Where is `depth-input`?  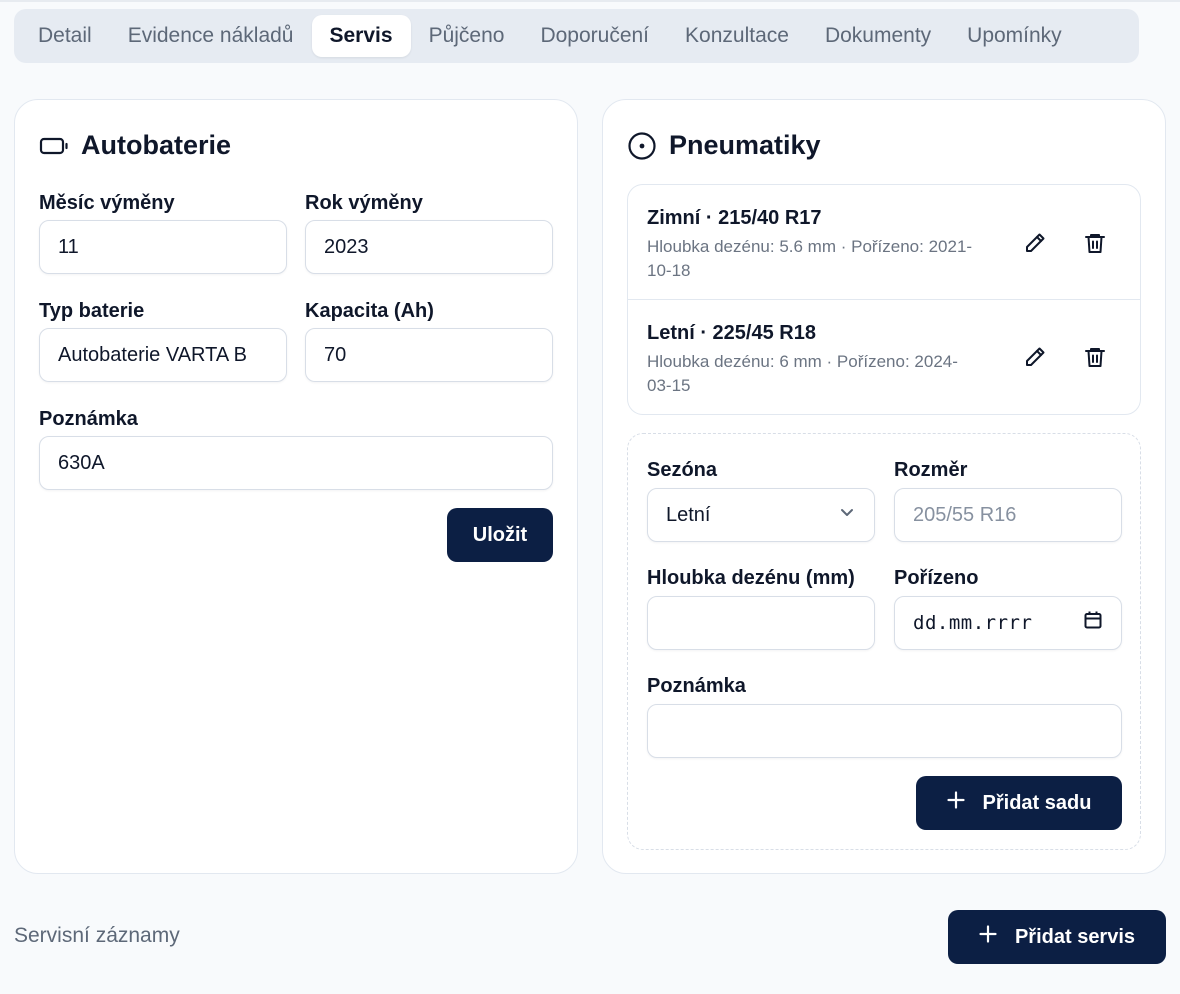
depth-input is located at coordinates (761, 623).